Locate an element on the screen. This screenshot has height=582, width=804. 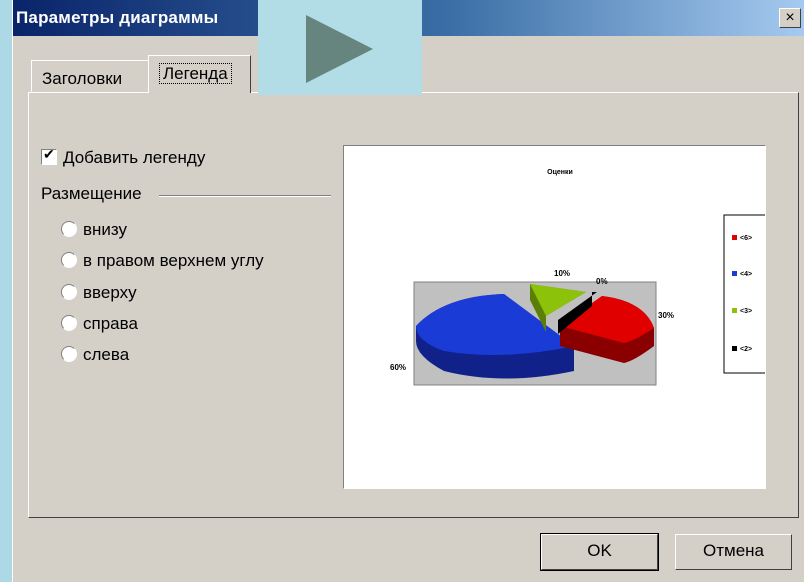
play-icon is located at coordinates (340, 47).